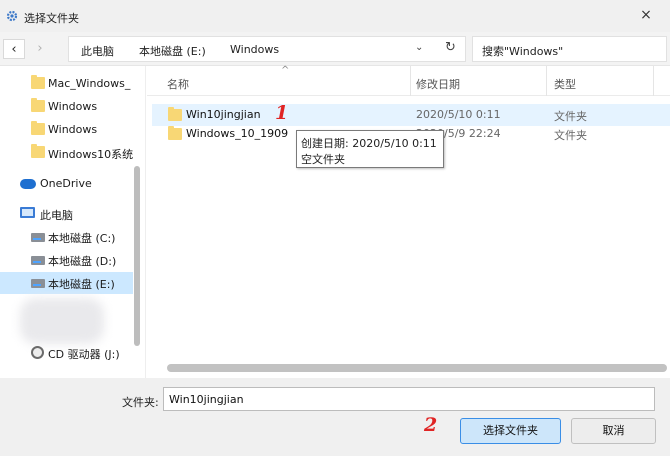 The width and height of the screenshot is (670, 456). What do you see at coordinates (369, 143) in the screenshot?
I see `tooltip-created-date: 创建日期: 2020/5/10 0:11` at bounding box center [369, 143].